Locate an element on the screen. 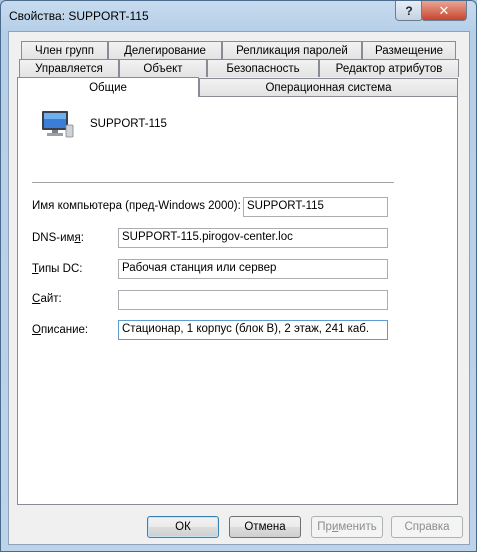 The width and height of the screenshot is (477, 552). window-title: Свойства: SUPPORT-115 is located at coordinates (79, 16).